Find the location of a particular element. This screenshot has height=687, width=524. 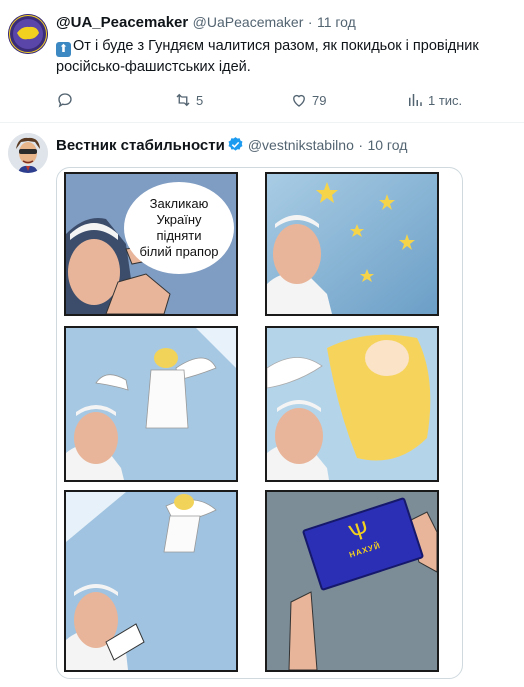

like-count: 79 is located at coordinates (319, 100).